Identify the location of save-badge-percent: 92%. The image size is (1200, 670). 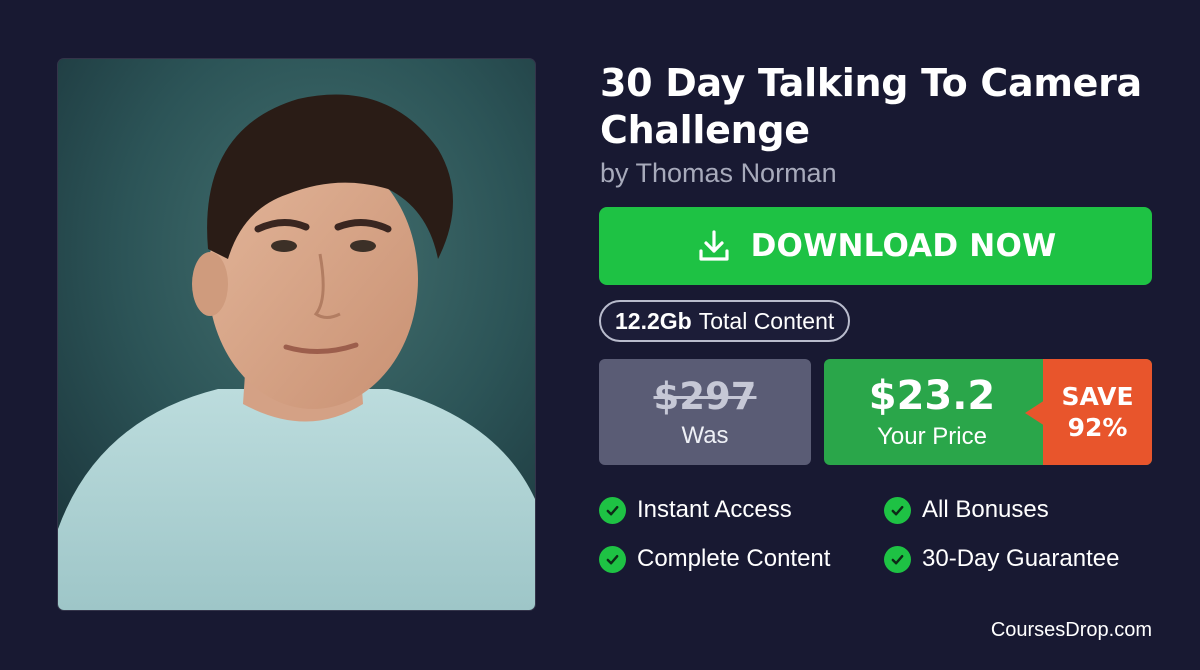
(1097, 427).